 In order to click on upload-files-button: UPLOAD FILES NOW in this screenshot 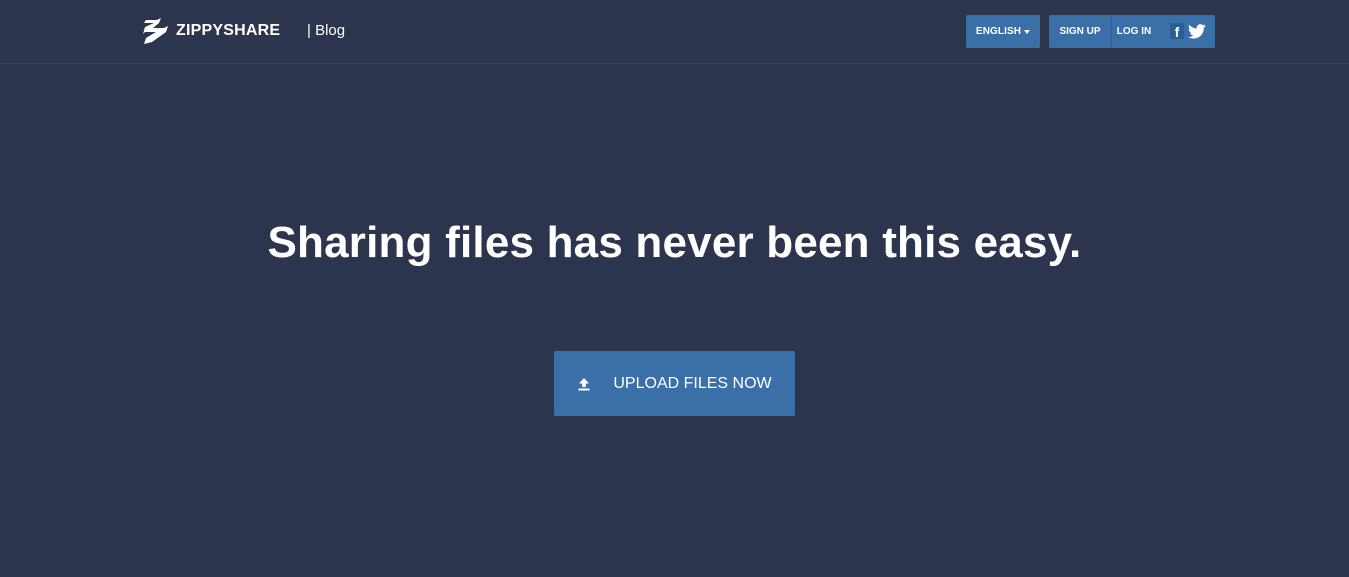, I will do `click(674, 383)`.